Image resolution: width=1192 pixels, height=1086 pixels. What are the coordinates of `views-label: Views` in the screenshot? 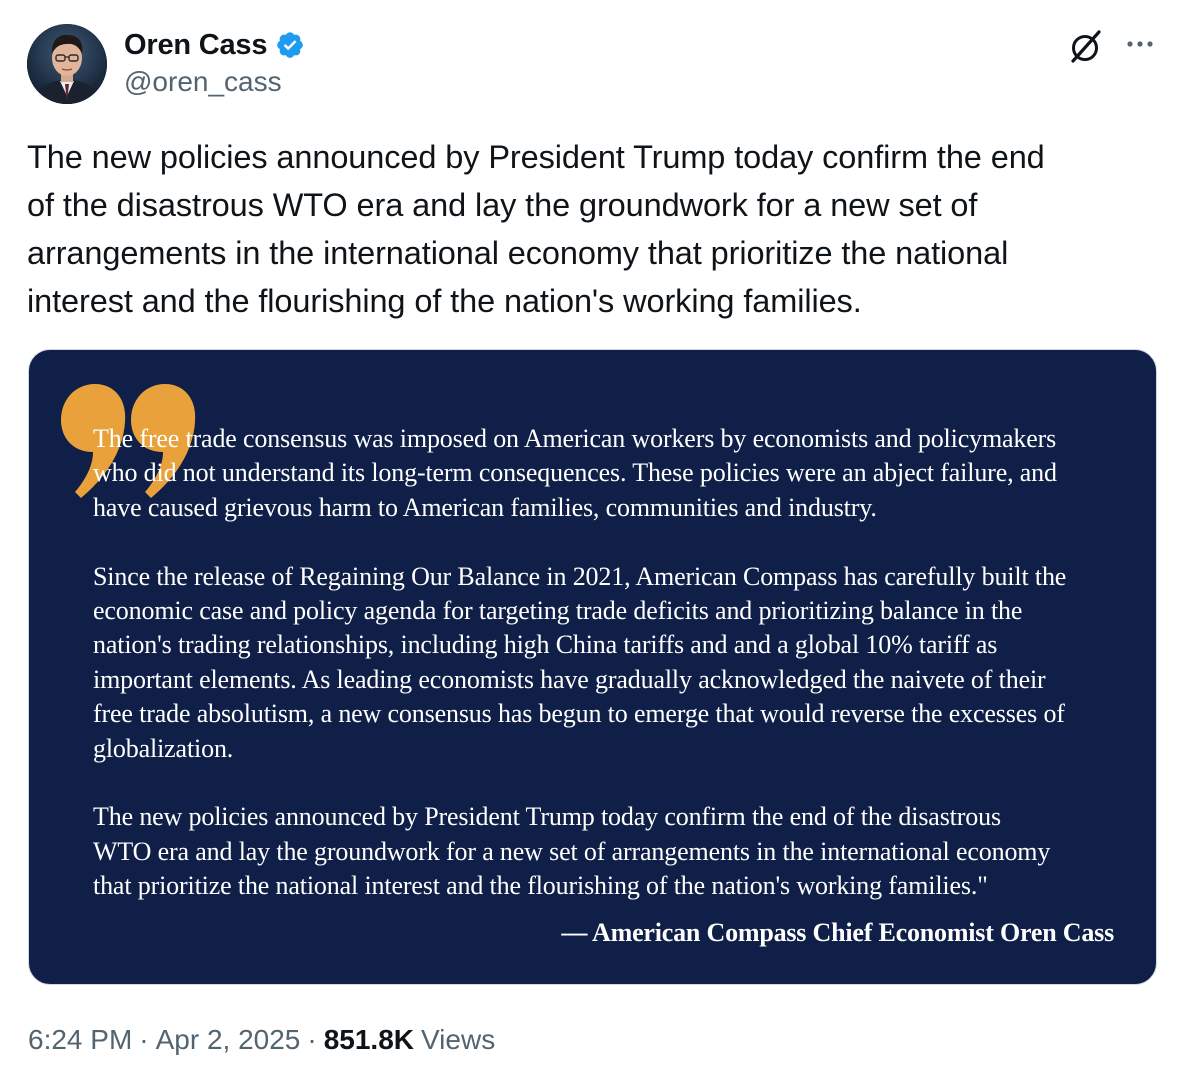 It's located at (458, 1039).